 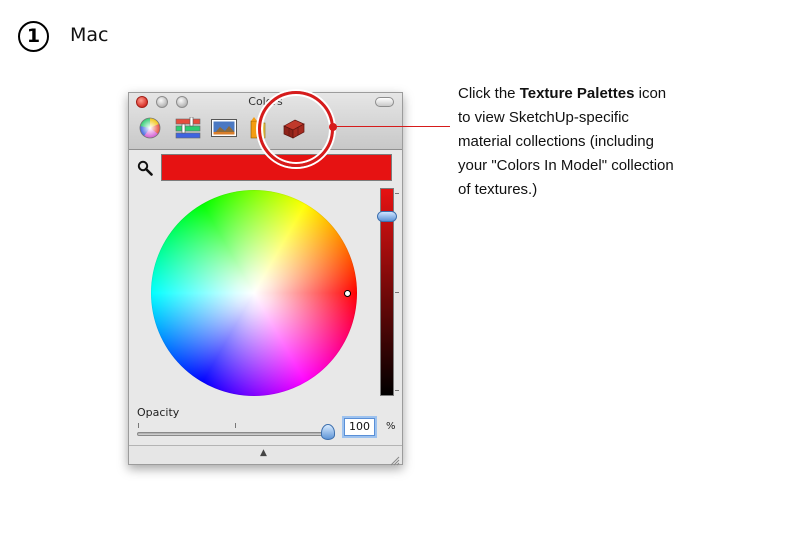 I want to click on highlight-ring, so click(x=296, y=129).